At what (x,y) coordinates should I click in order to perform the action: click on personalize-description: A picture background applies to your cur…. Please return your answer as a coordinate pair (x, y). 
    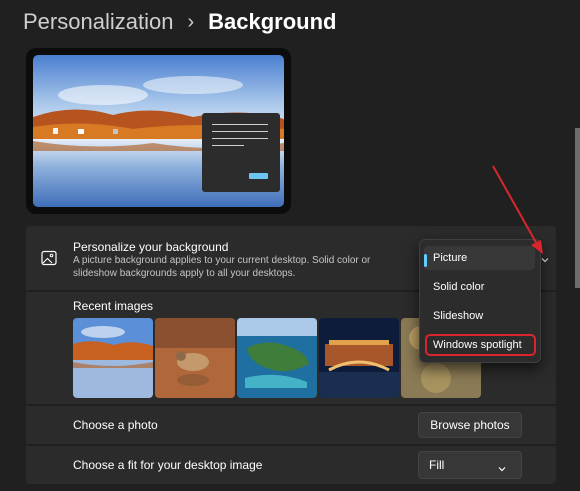
    Looking at the image, I should click on (222, 267).